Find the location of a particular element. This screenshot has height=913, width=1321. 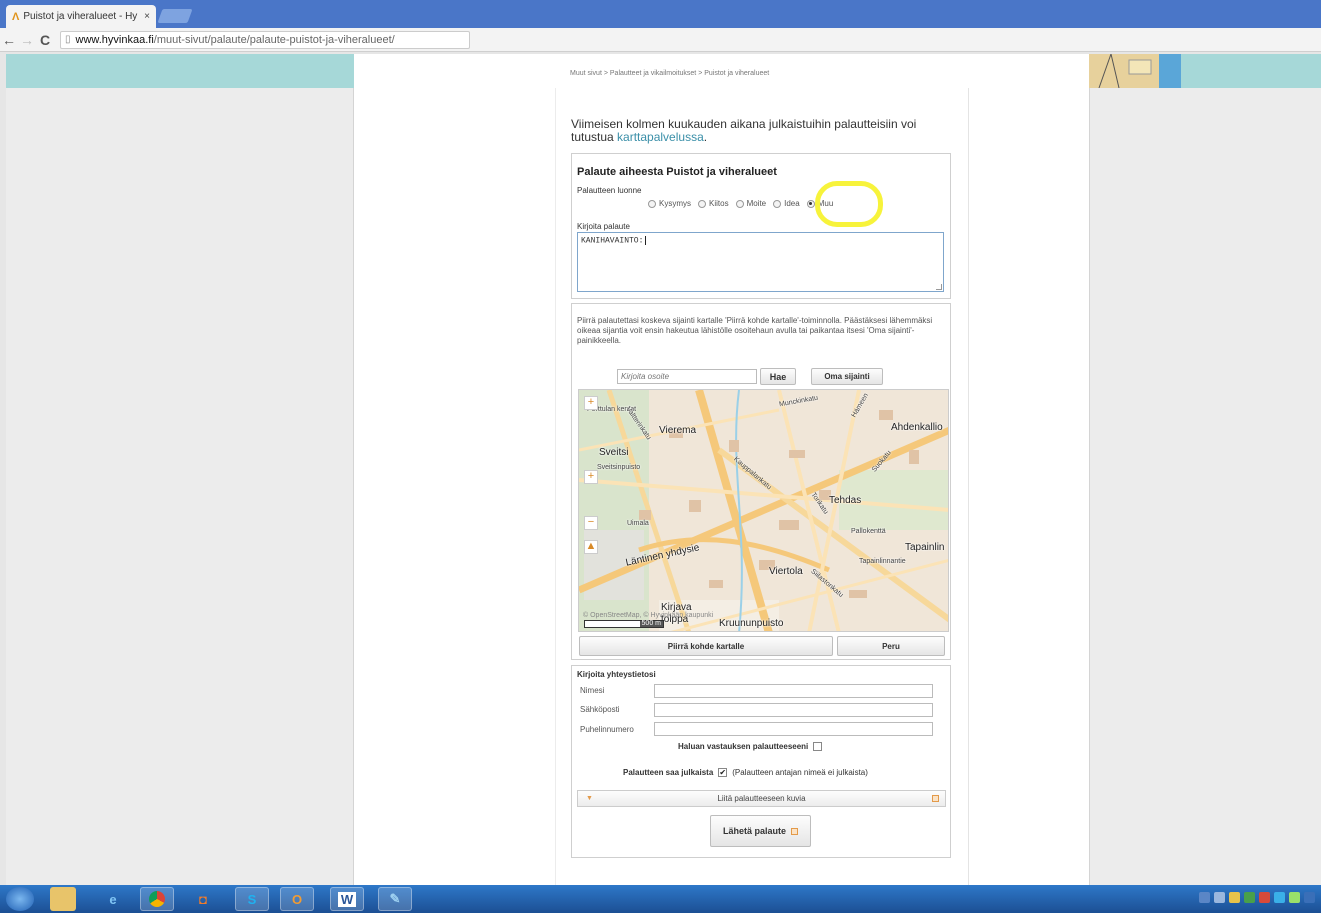

tray-security-icon is located at coordinates (1234, 897).